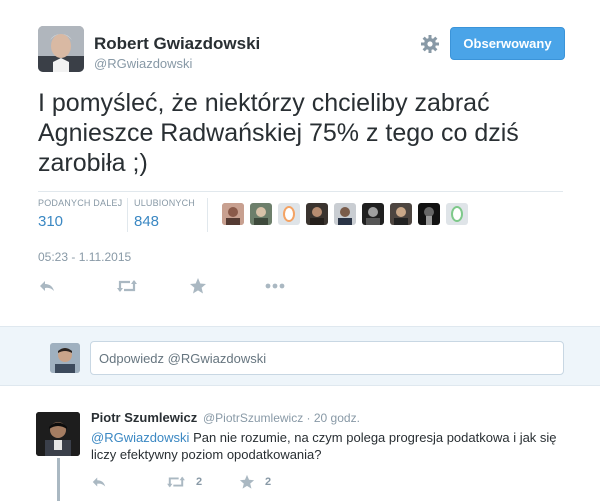 The height and width of the screenshot is (501, 600). What do you see at coordinates (430, 44) in the screenshot?
I see `gear-icon` at bounding box center [430, 44].